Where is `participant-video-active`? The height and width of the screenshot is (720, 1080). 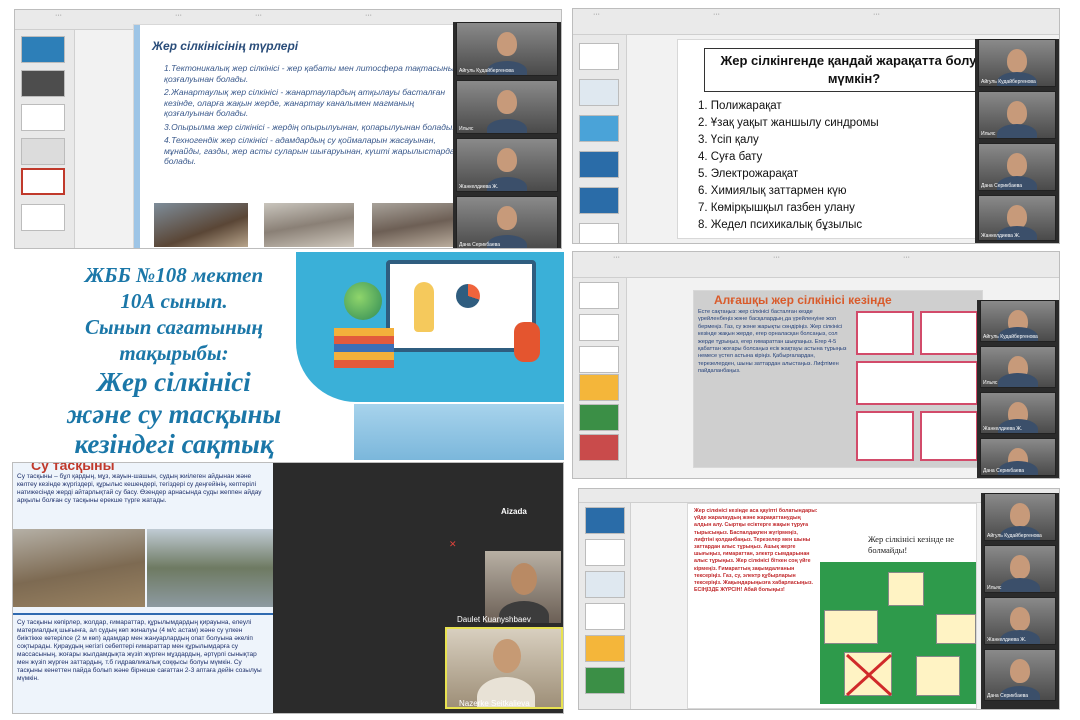 participant-video-active is located at coordinates (504, 668).